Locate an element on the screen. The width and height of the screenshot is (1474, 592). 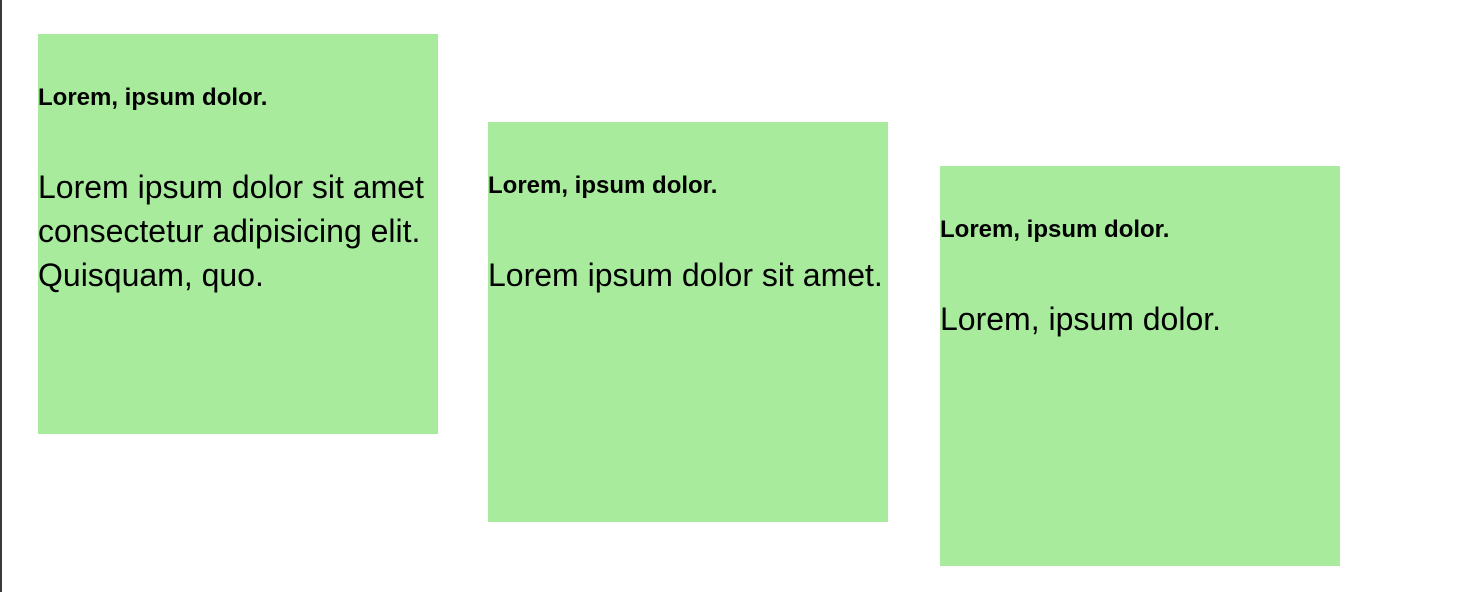
card-text: Lorem ipsum dolor sit amet. is located at coordinates (685, 275).